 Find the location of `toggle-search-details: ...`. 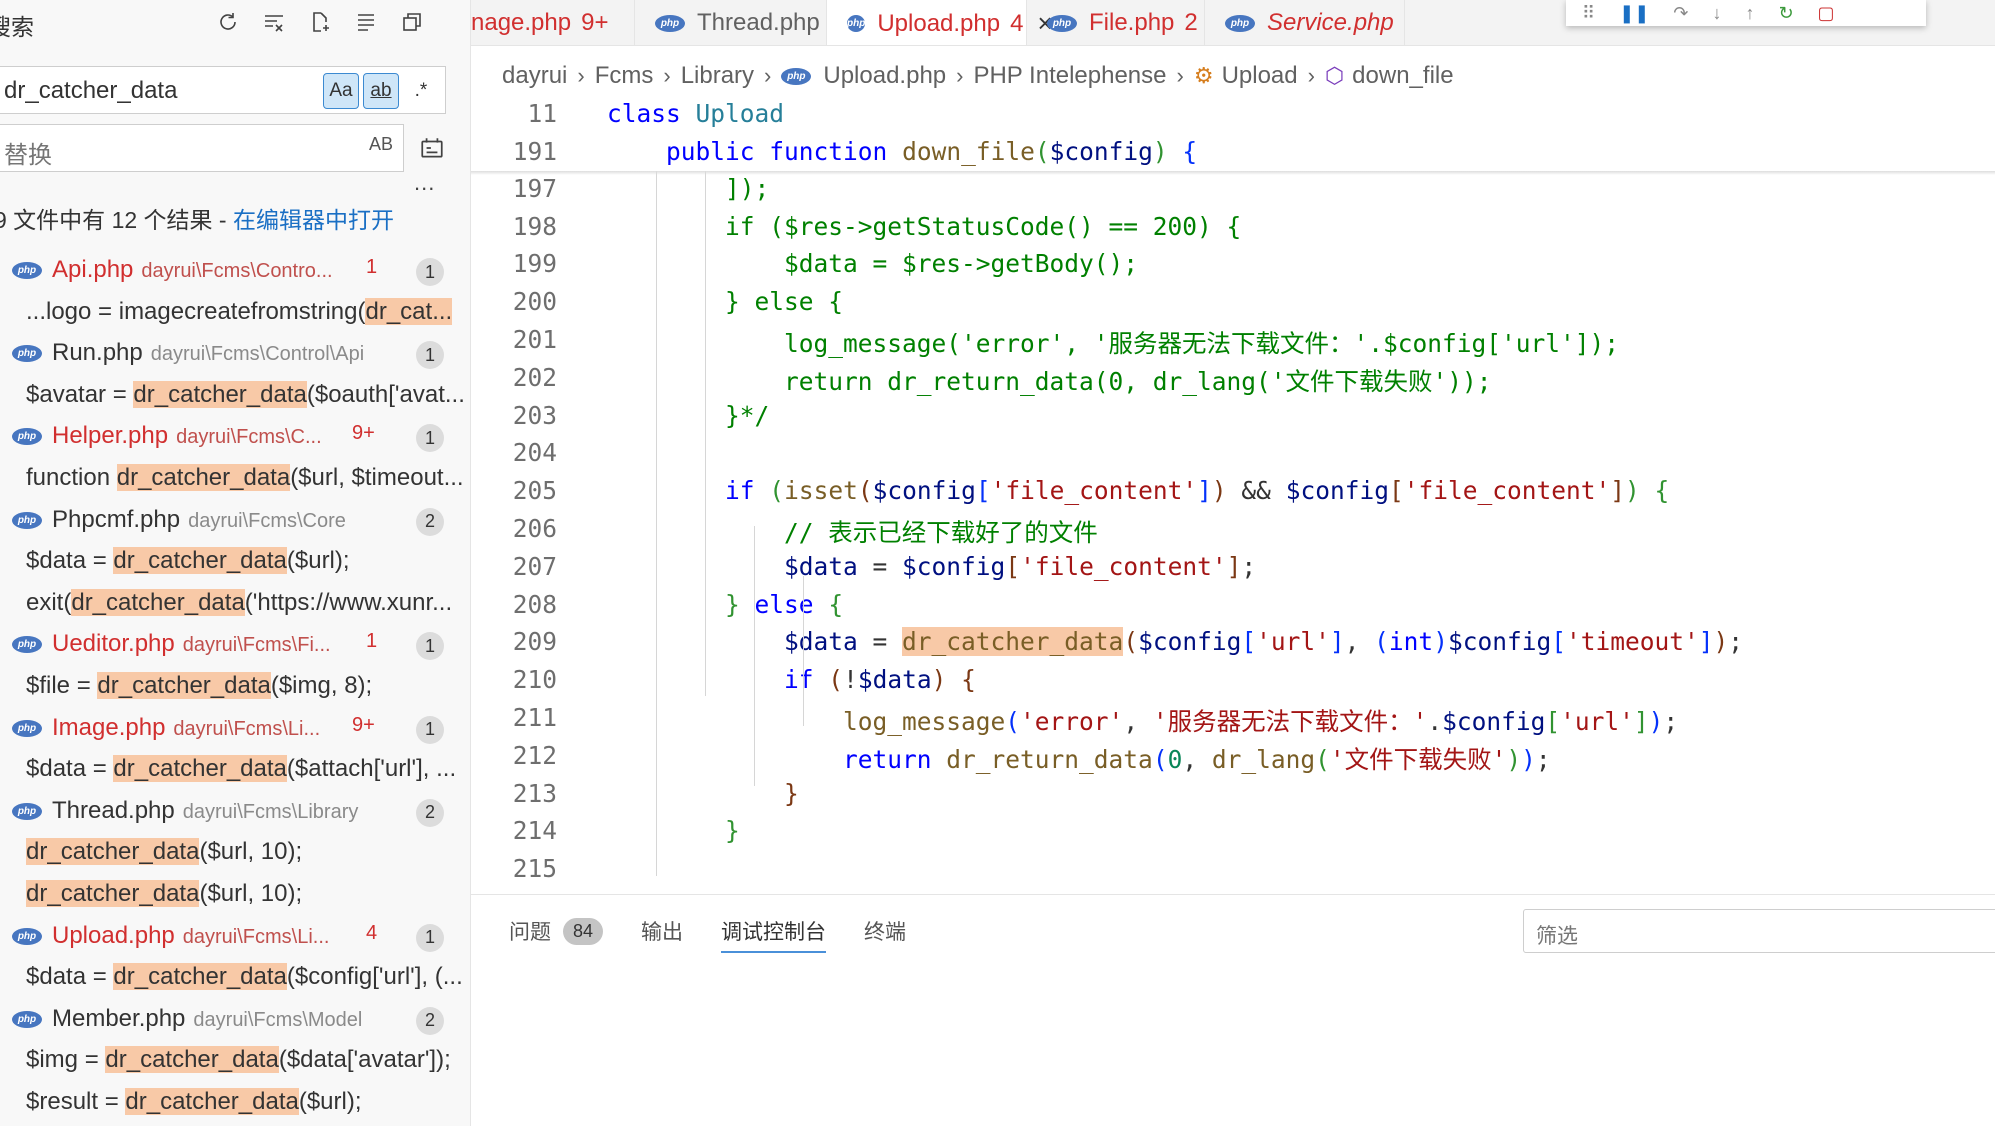

toggle-search-details: ... is located at coordinates (424, 183).